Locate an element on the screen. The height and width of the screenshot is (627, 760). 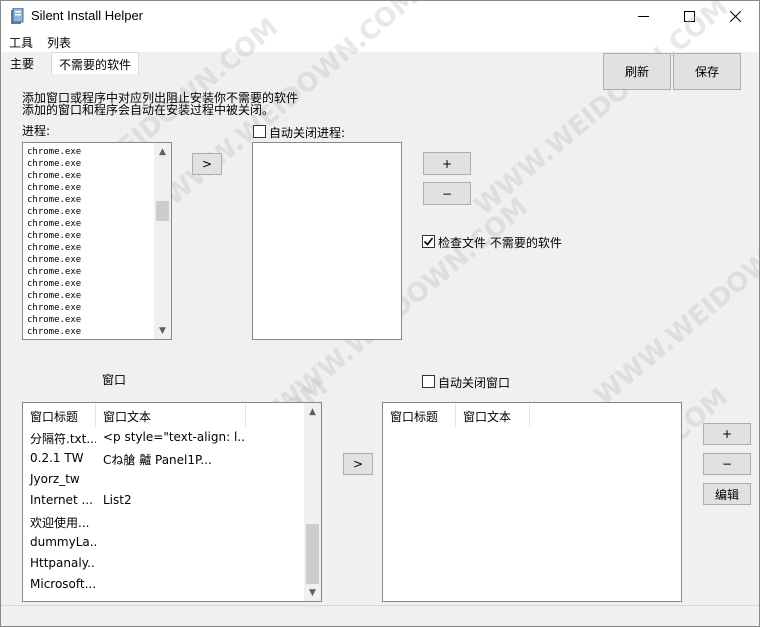
check-file-checkbox is located at coordinates (428, 241).